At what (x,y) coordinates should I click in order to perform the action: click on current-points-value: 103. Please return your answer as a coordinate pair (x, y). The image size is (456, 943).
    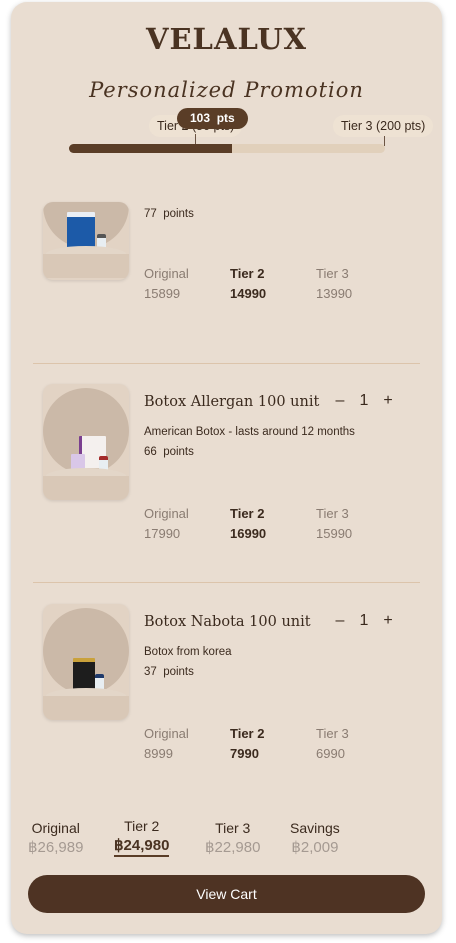
    Looking at the image, I should click on (200, 118).